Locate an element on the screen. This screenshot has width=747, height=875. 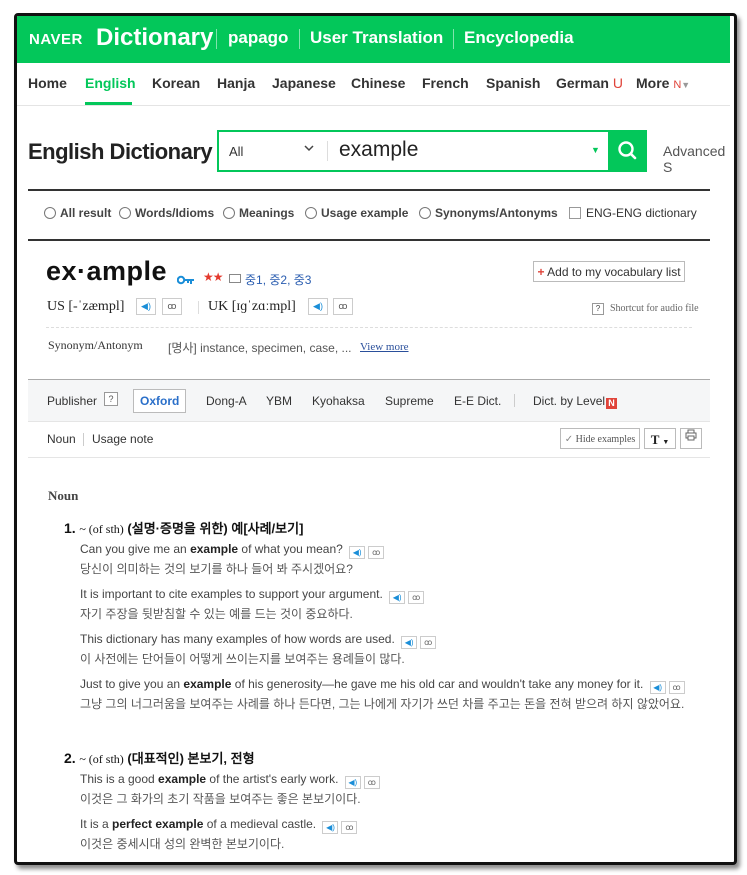
hide-examples-button: ✓ Hide examples is located at coordinates (600, 438).